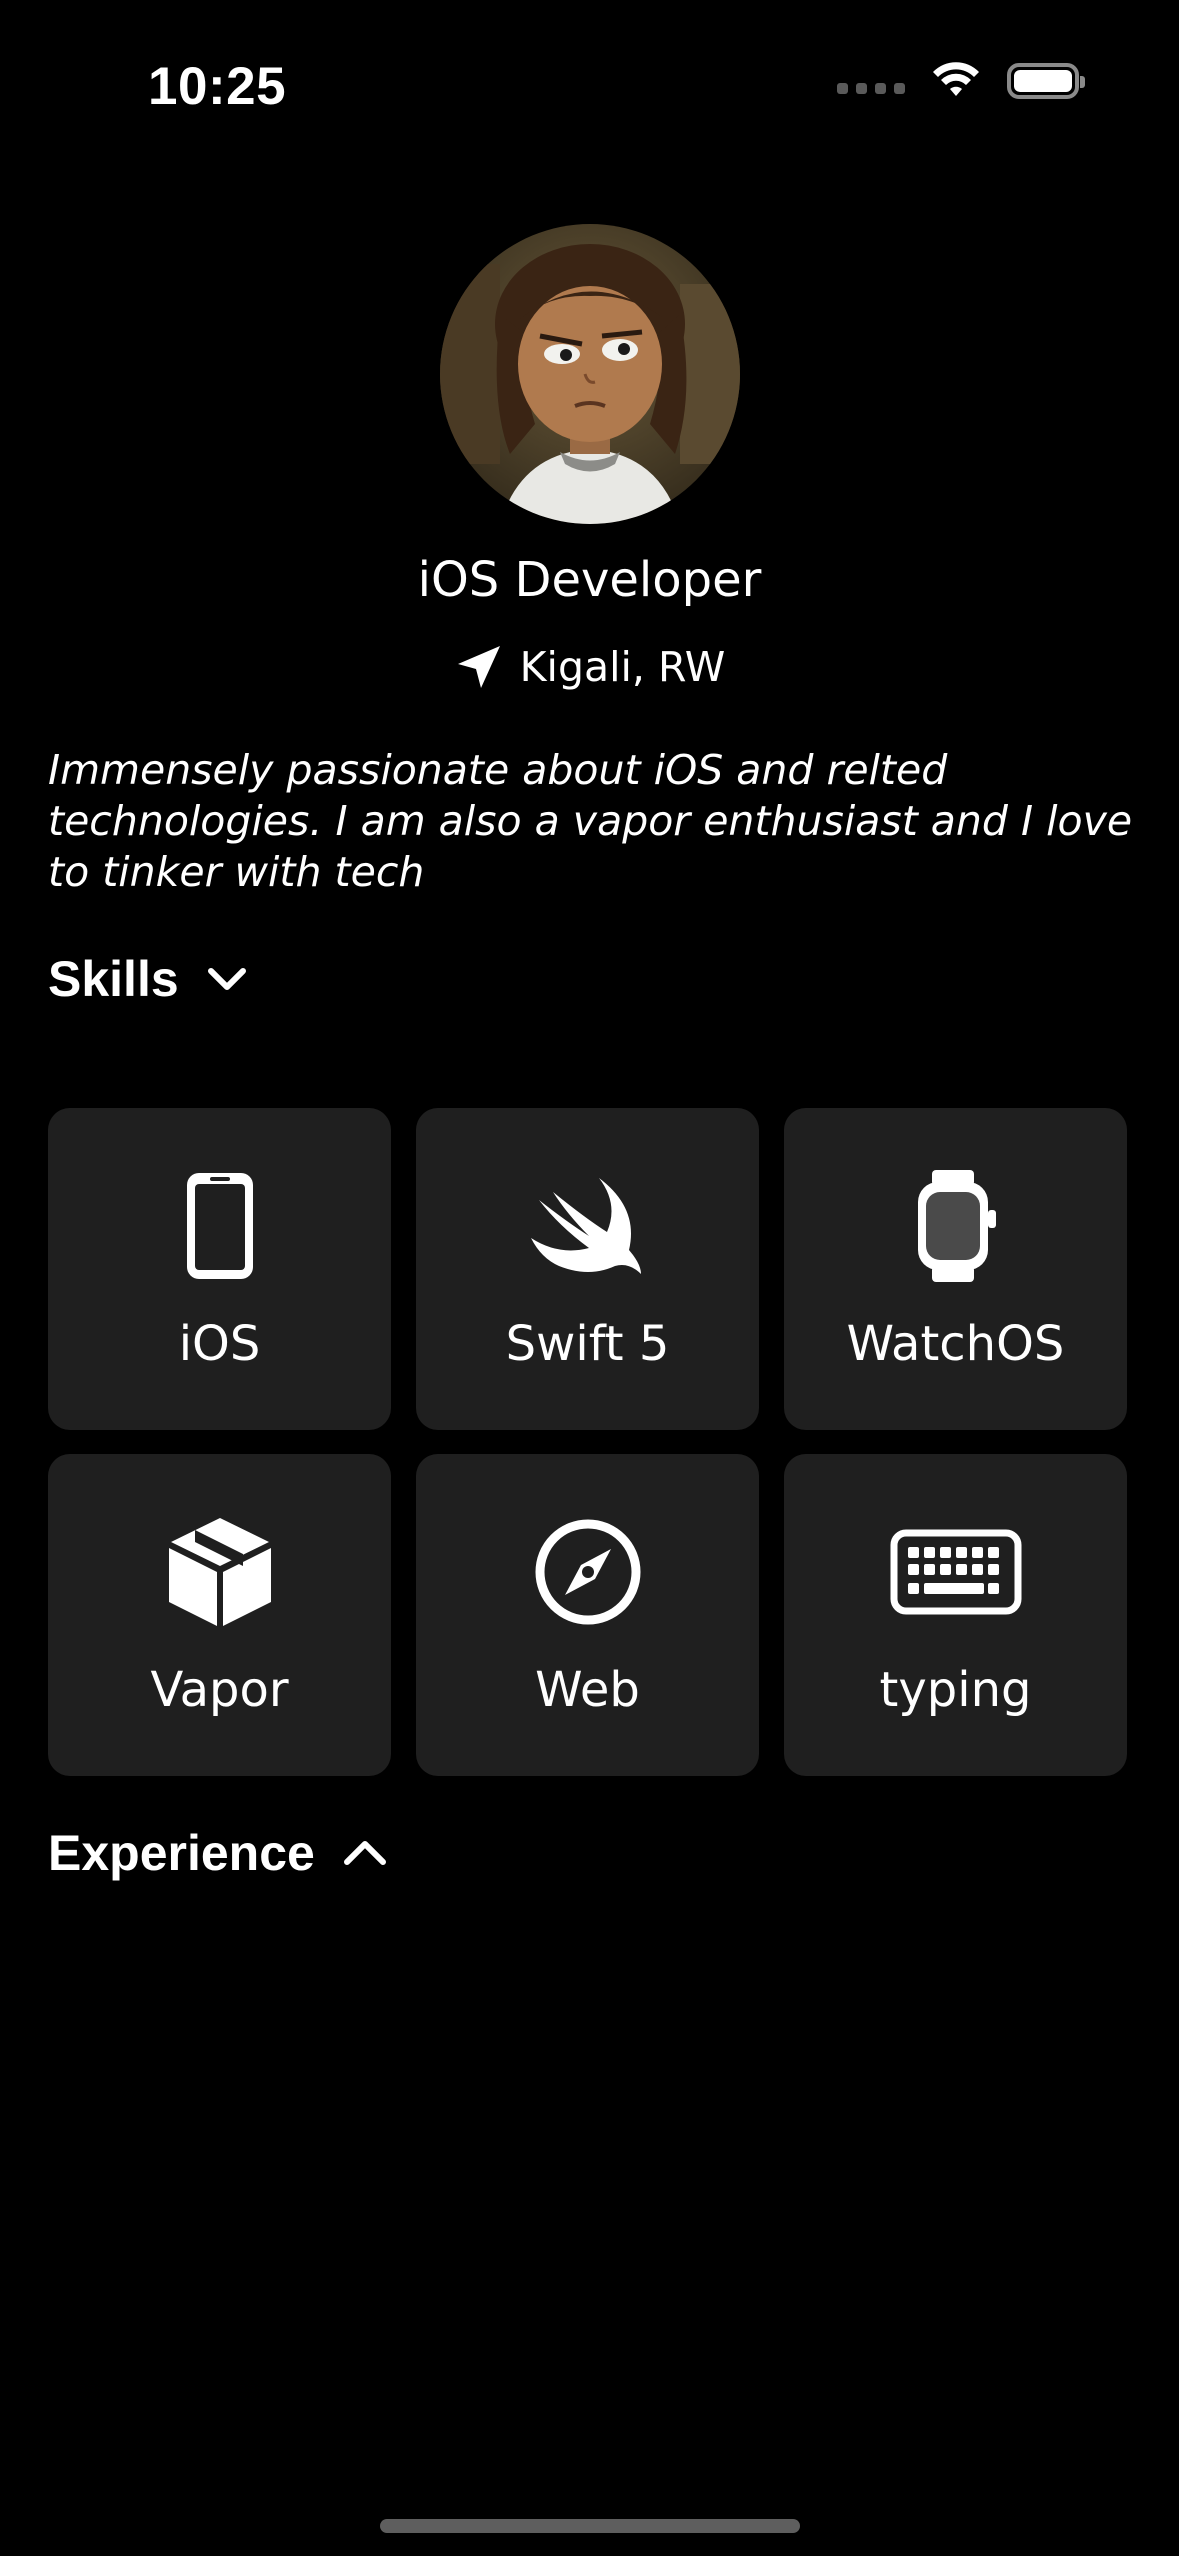  I want to click on status-time: 10:25, so click(217, 86).